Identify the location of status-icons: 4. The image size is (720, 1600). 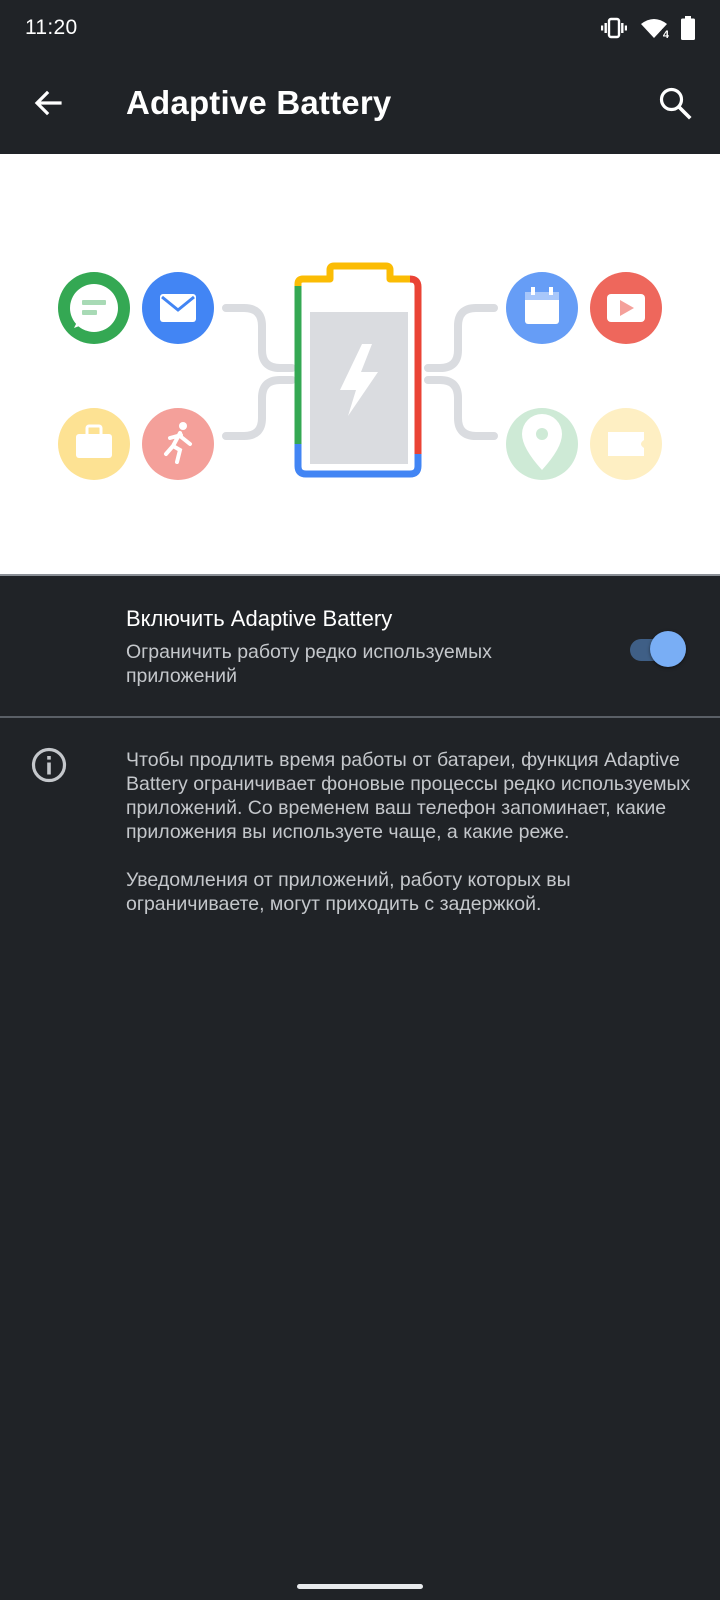
(648, 28).